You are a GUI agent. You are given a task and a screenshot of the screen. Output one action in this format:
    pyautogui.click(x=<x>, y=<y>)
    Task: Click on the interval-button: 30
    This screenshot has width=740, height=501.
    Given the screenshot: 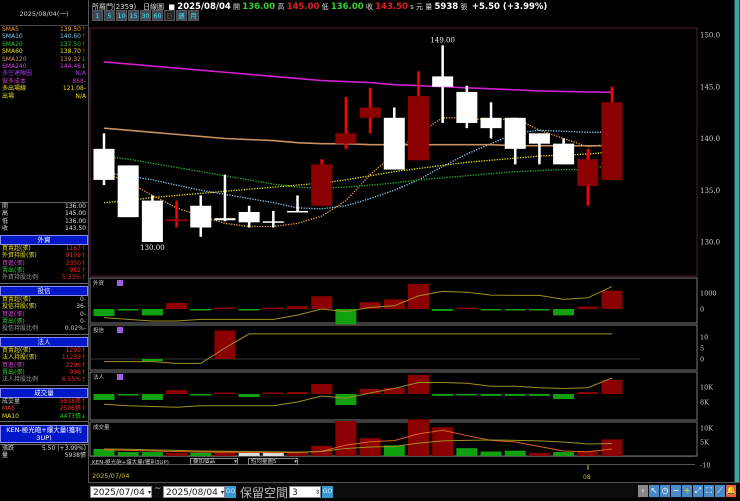 What is the action you would take?
    pyautogui.click(x=145, y=15)
    